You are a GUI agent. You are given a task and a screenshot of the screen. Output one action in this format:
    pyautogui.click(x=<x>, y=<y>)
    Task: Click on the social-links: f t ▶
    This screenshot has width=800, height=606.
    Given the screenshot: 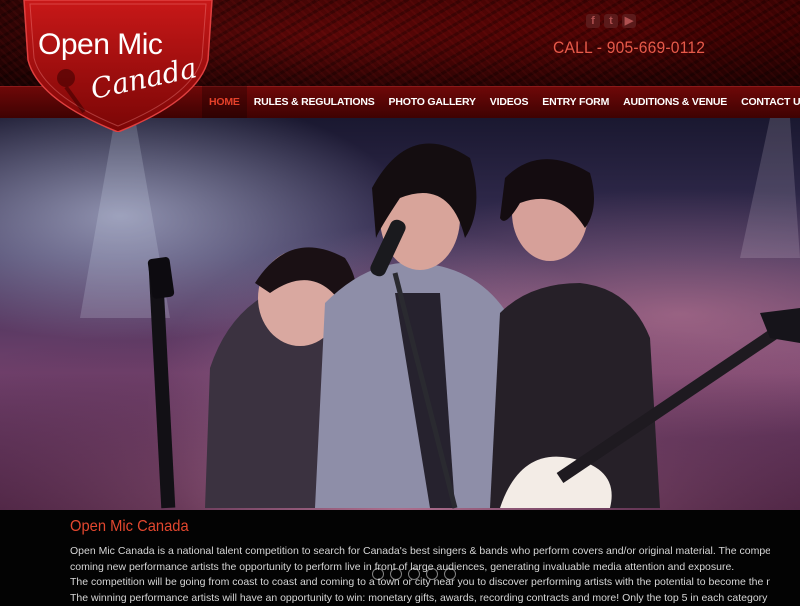 What is the action you would take?
    pyautogui.click(x=611, y=21)
    